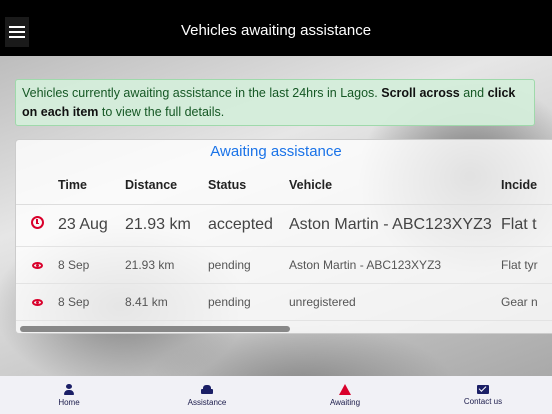 This screenshot has width=552, height=414. What do you see at coordinates (474, 93) in the screenshot?
I see `alert-text-2: and` at bounding box center [474, 93].